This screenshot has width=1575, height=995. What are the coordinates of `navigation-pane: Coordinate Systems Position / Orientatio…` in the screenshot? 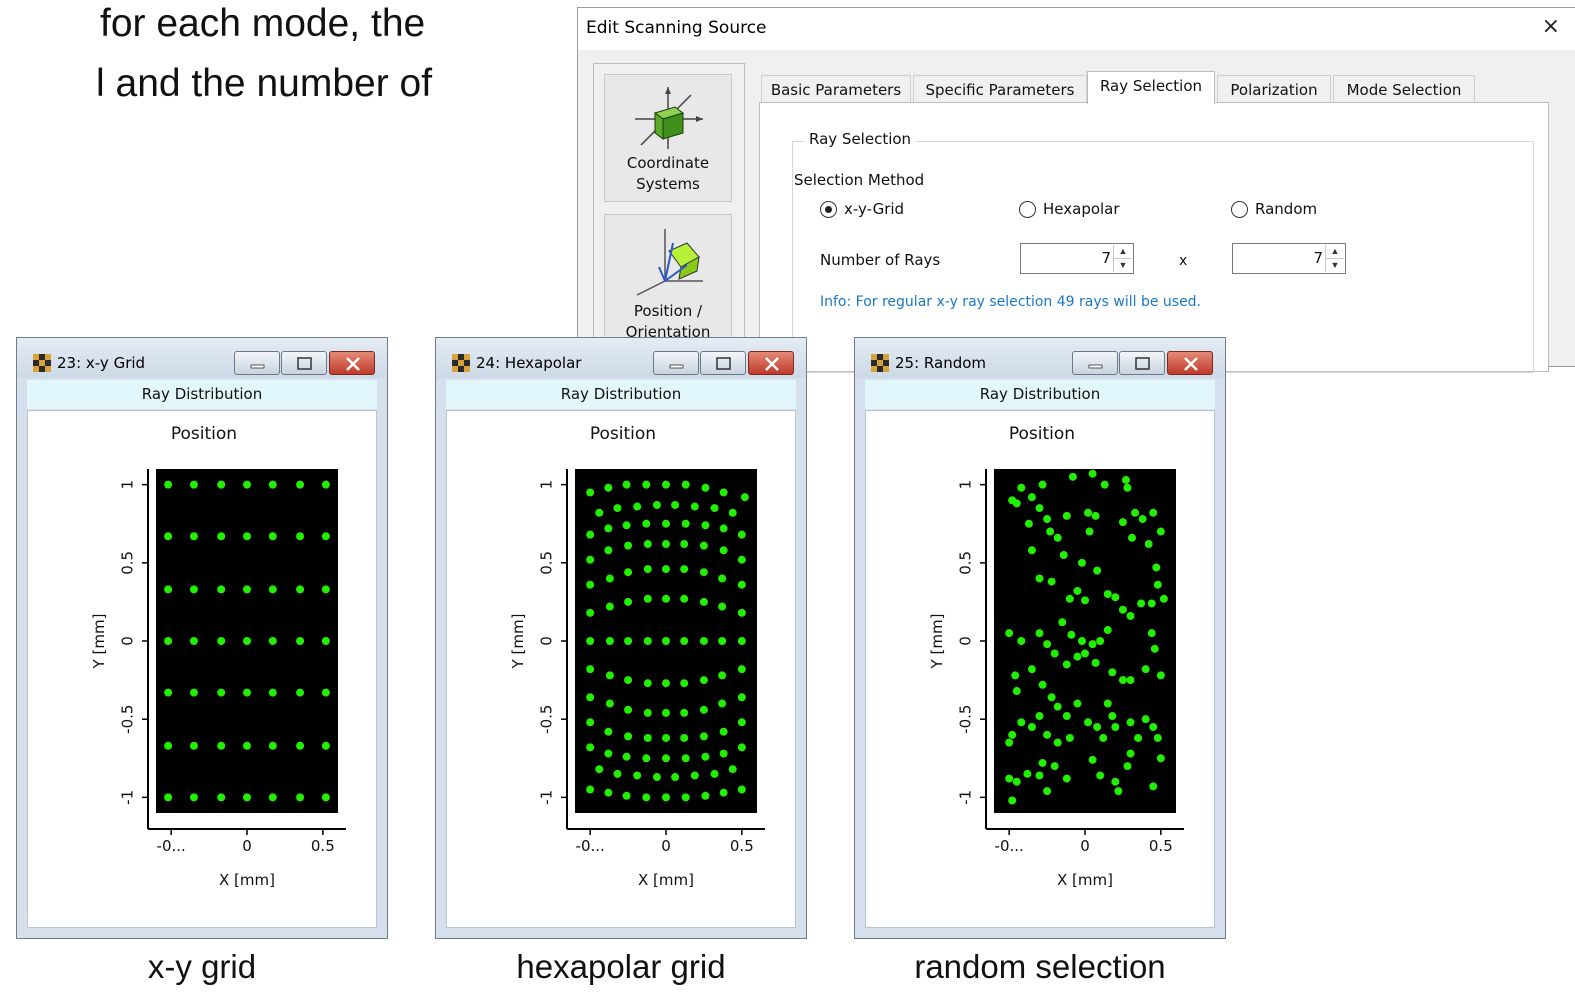 It's located at (669, 218).